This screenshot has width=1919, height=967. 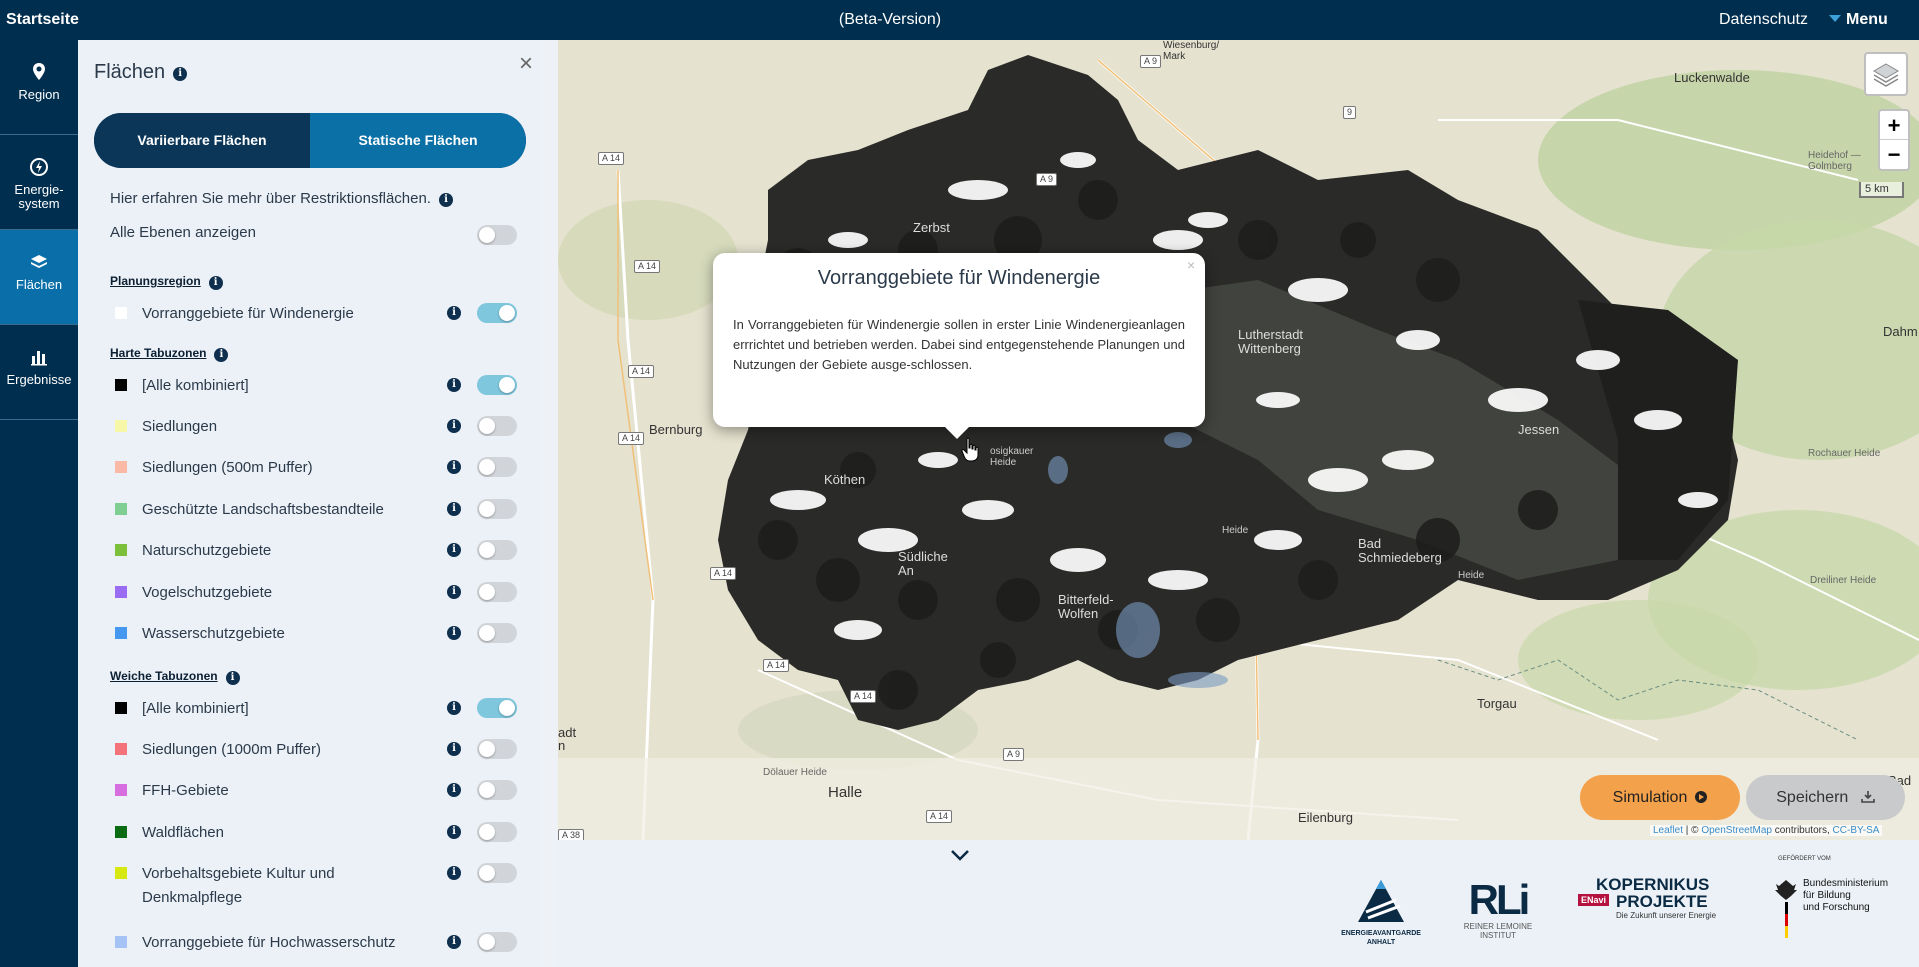 I want to click on energieavantgarde-logo-icon, so click(x=1381, y=901).